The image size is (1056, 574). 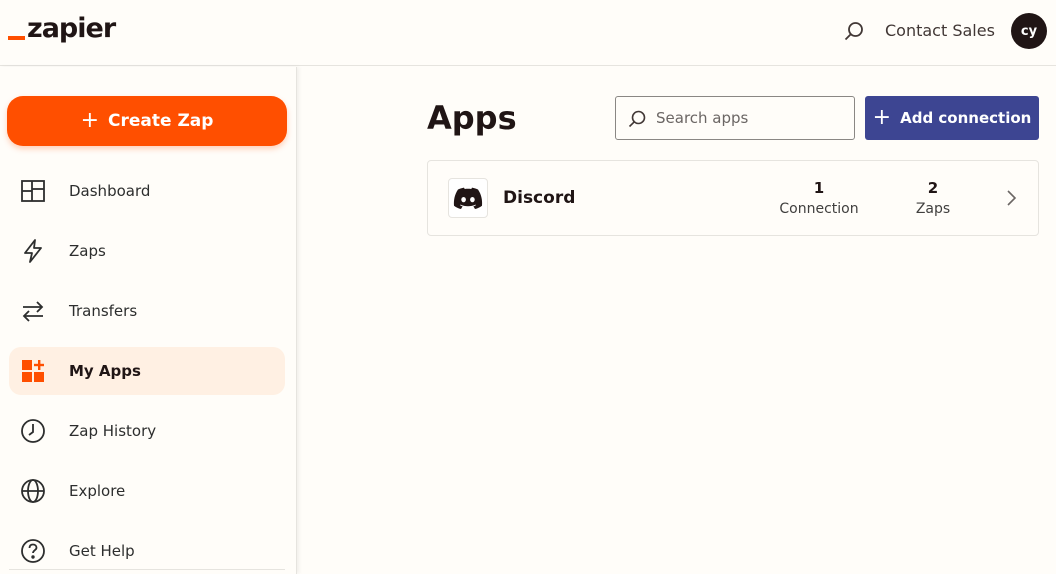 What do you see at coordinates (105, 371) in the screenshot?
I see `sidebar-item-label: My Apps` at bounding box center [105, 371].